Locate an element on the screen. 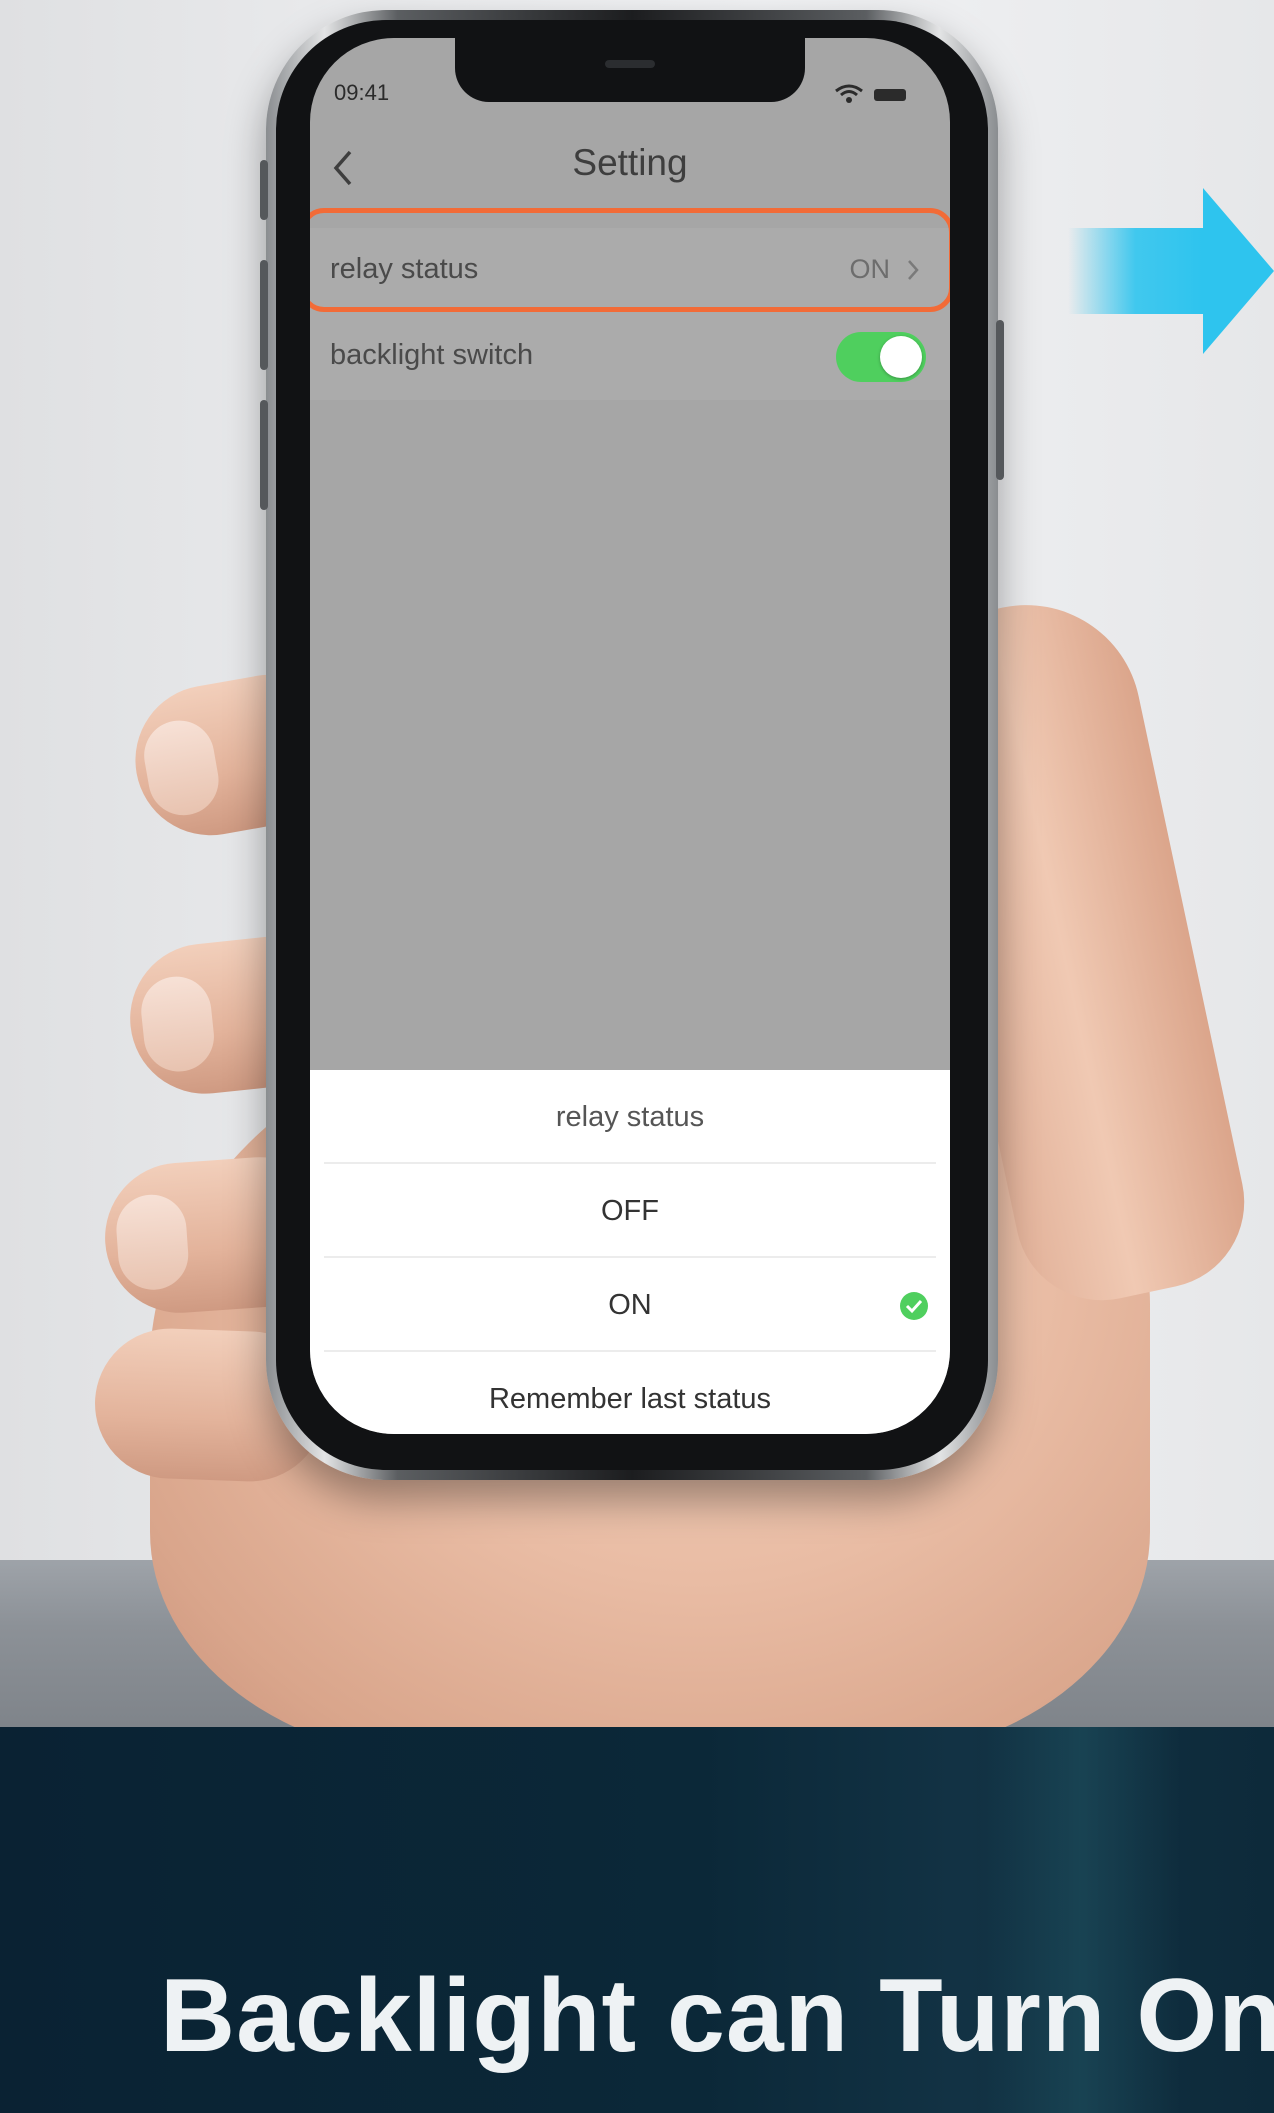  status-icons is located at coordinates (874, 95).